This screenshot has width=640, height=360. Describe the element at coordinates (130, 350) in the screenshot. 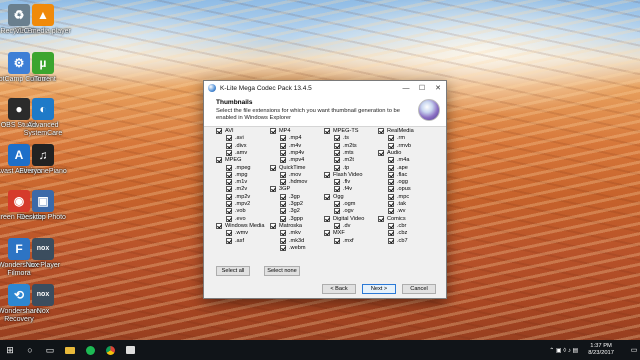

I see `media-icon` at that location.